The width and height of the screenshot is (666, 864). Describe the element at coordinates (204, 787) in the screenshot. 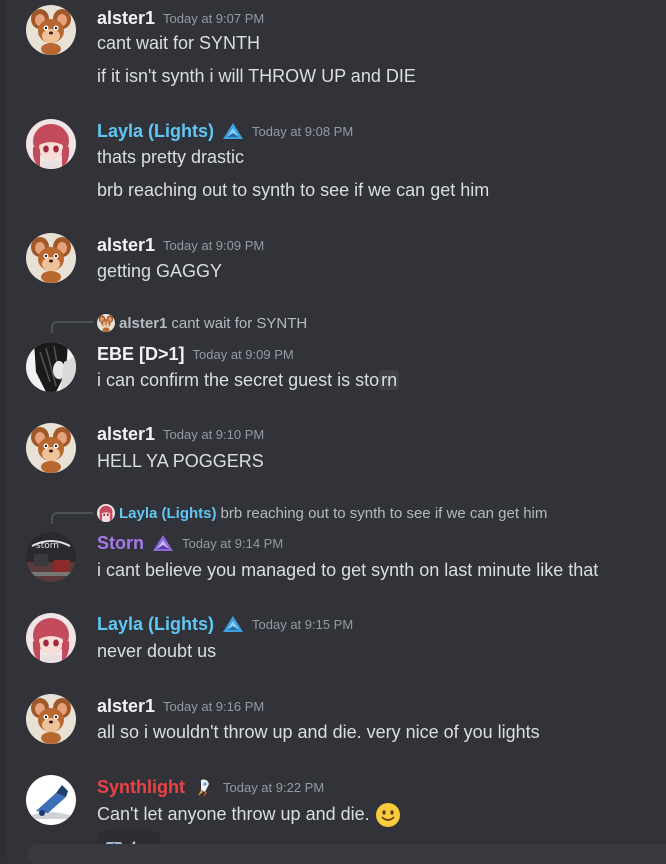

I see `rocket-role-icon` at that location.